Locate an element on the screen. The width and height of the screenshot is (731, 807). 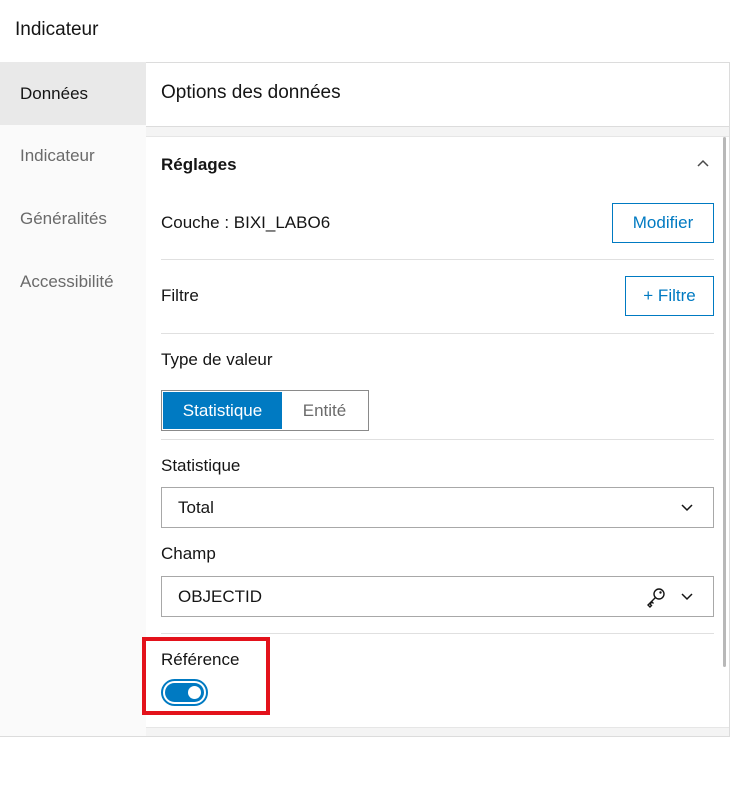
panel-title: Indicateur is located at coordinates (57, 29).